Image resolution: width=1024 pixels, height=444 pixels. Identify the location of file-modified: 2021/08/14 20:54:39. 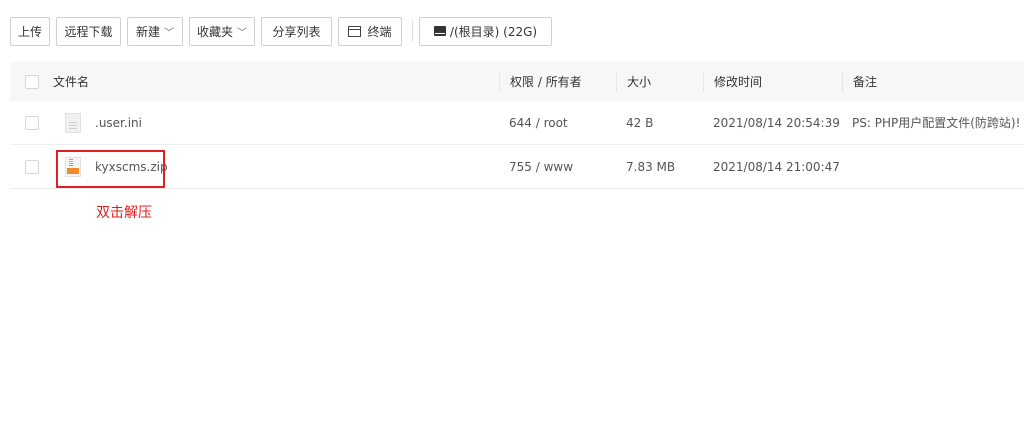
(776, 122).